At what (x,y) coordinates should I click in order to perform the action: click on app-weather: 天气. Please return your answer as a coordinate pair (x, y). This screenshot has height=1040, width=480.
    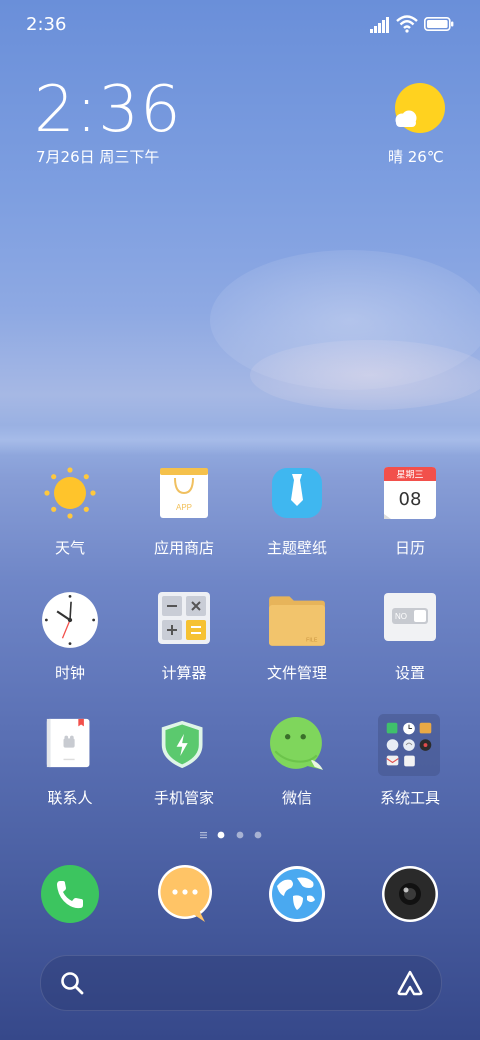
    Looking at the image, I should click on (70, 515).